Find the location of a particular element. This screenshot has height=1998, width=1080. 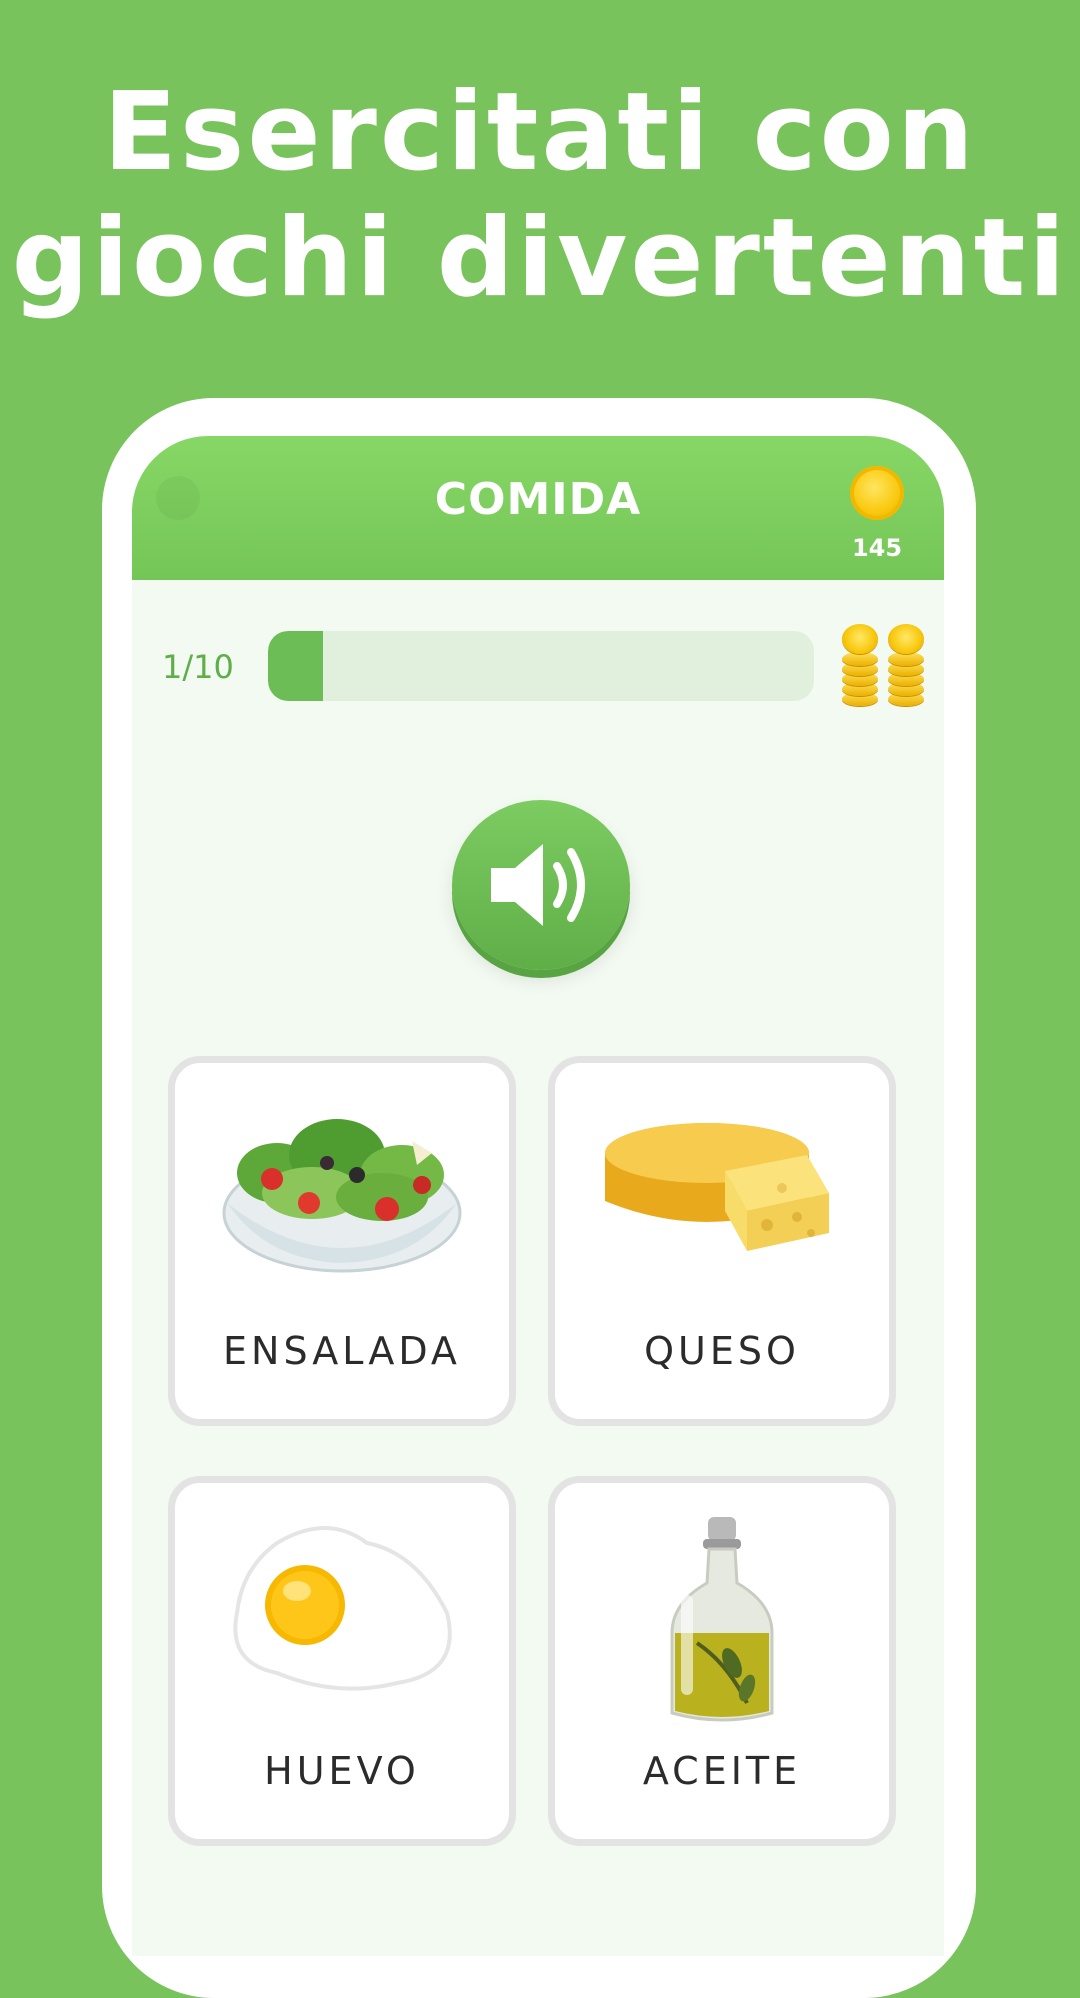

answer-card-queso: QUESO is located at coordinates (722, 1241).